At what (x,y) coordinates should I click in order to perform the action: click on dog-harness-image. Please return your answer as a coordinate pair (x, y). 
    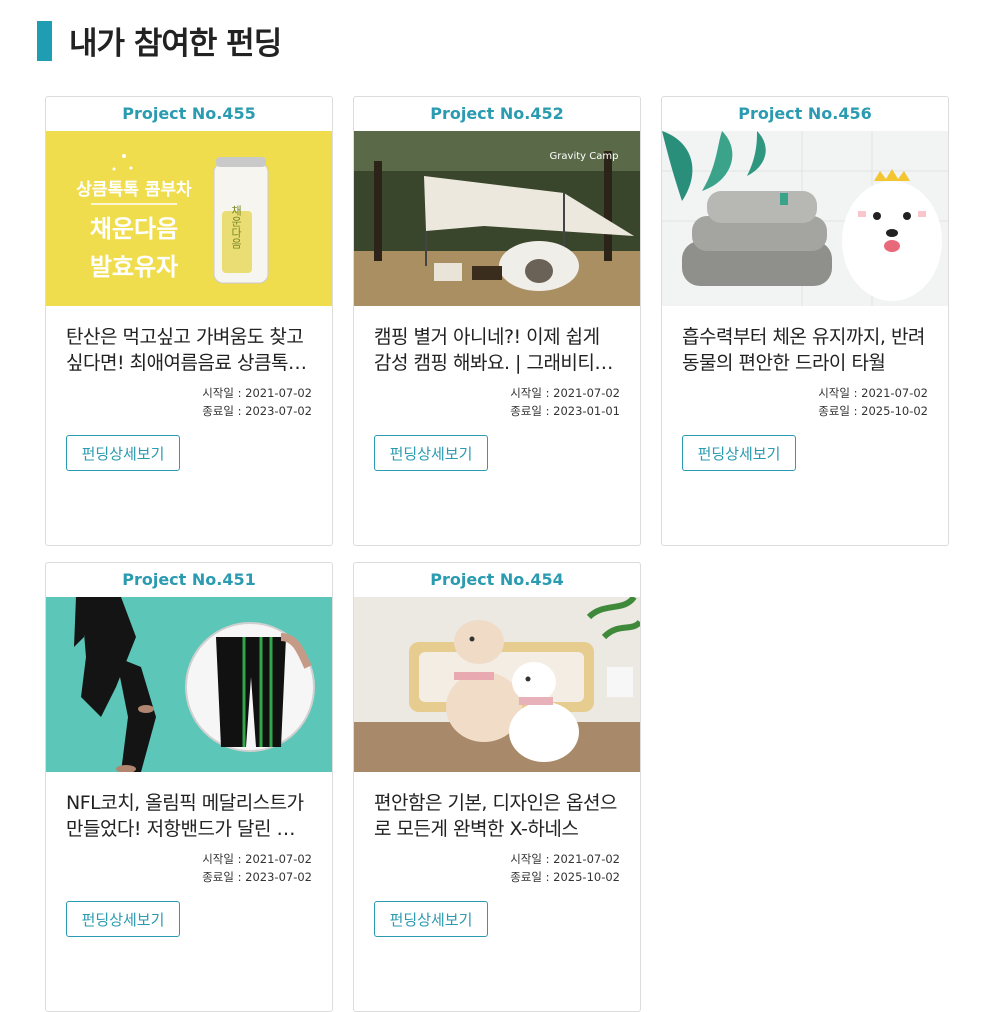
    Looking at the image, I should click on (497, 684).